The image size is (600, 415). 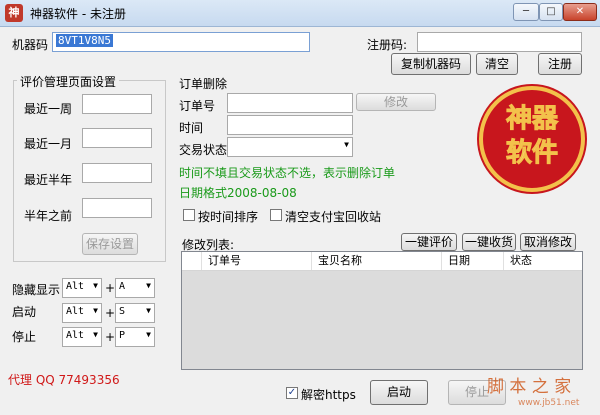 What do you see at coordinates (238, 193) in the screenshot?
I see `date-format-text: 日期格式2008-08-08` at bounding box center [238, 193].